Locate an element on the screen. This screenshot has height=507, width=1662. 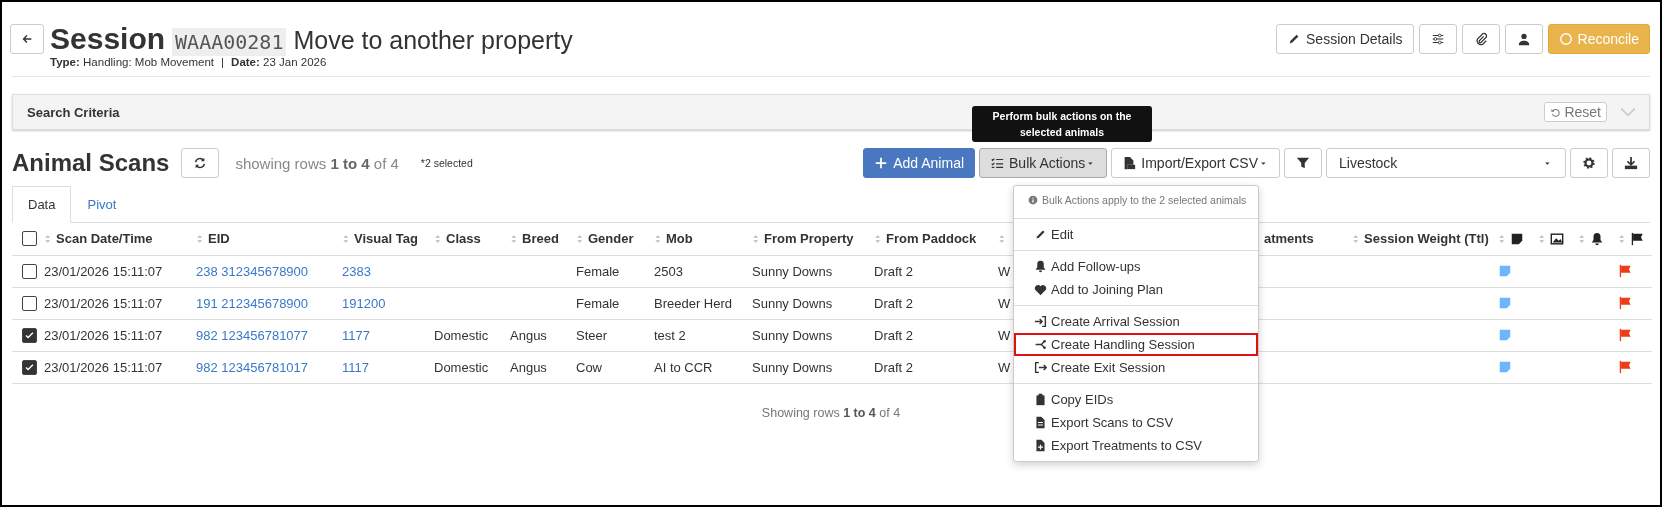
menu-item: Create Exit Session is located at coordinates (1136, 367).